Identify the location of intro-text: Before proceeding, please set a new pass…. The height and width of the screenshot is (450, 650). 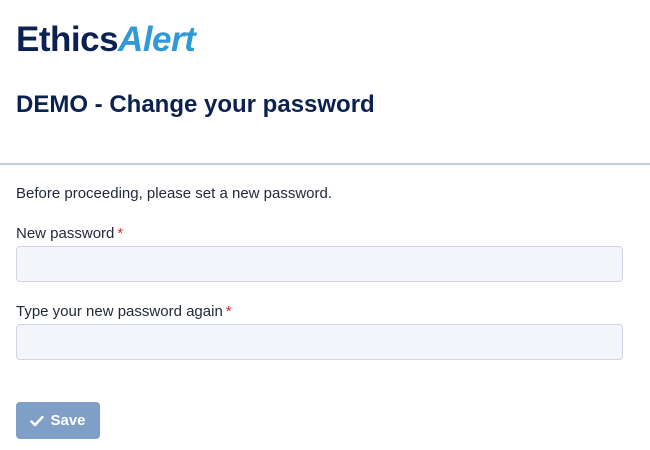
(174, 193).